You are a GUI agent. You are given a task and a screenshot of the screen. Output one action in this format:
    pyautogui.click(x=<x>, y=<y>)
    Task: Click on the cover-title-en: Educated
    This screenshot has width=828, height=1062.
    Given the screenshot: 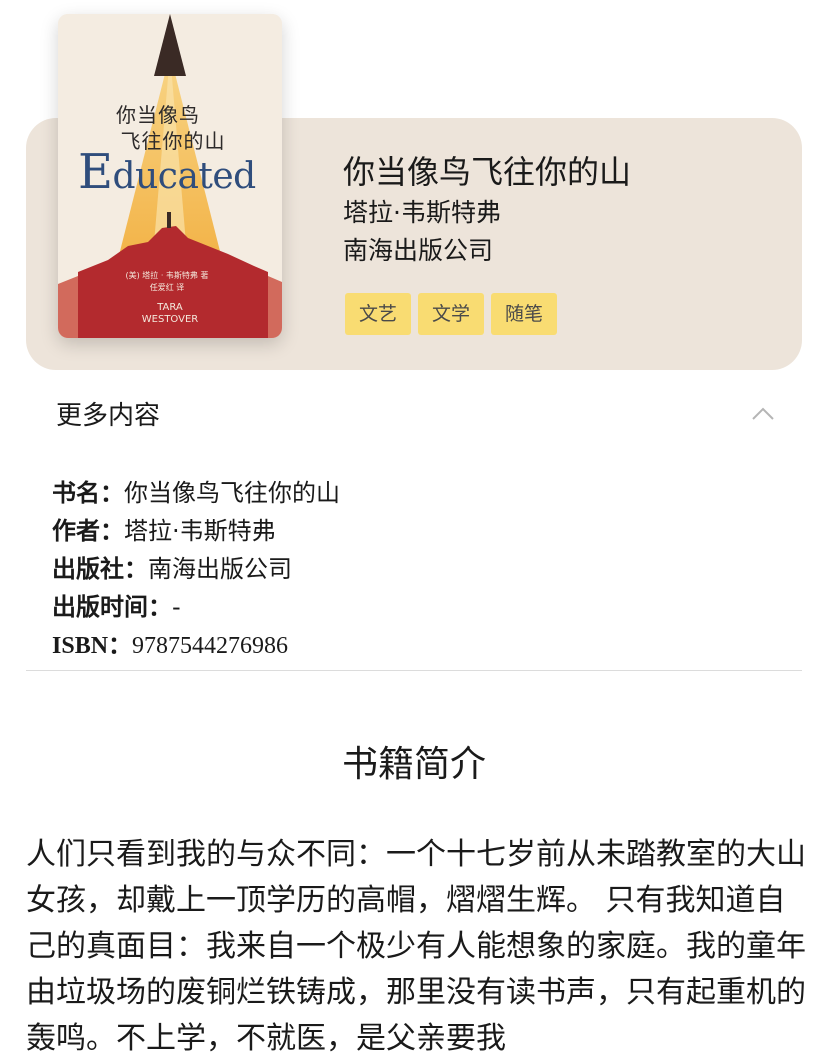 What is the action you would take?
    pyautogui.click(x=167, y=172)
    